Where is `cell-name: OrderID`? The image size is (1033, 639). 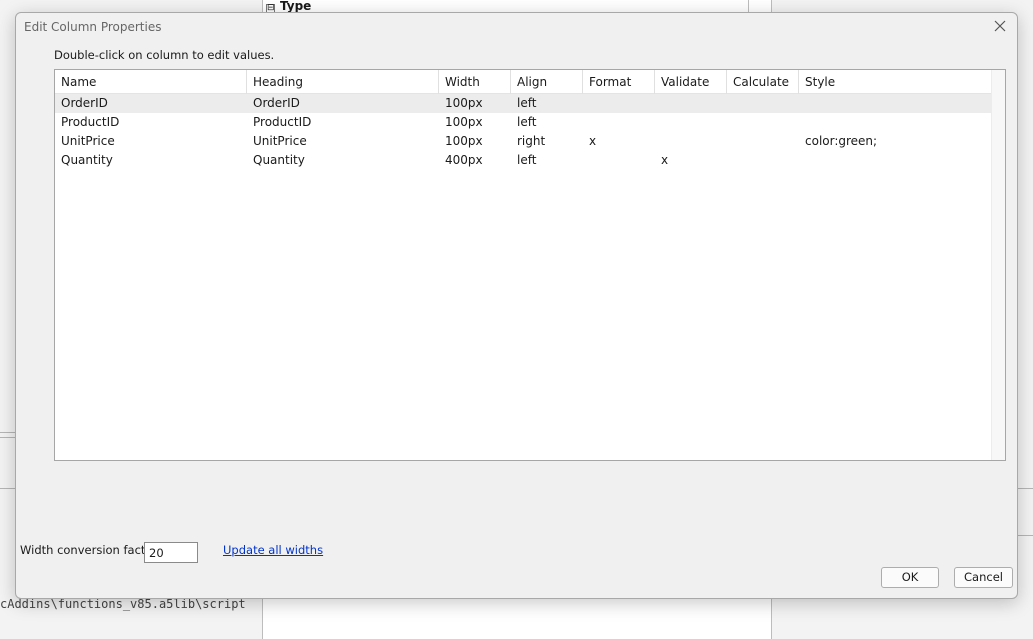
cell-name: OrderID is located at coordinates (151, 103).